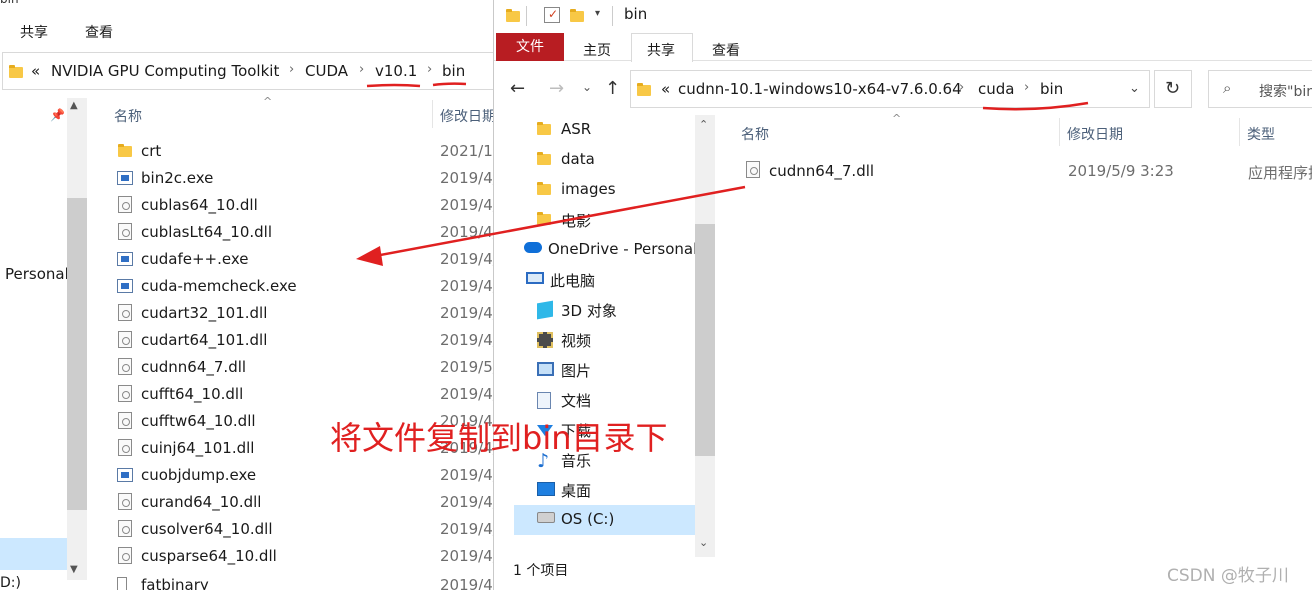 Image resolution: width=1312 pixels, height=590 pixels. What do you see at coordinates (661, 50) in the screenshot?
I see `tab-share: 共享` at bounding box center [661, 50].